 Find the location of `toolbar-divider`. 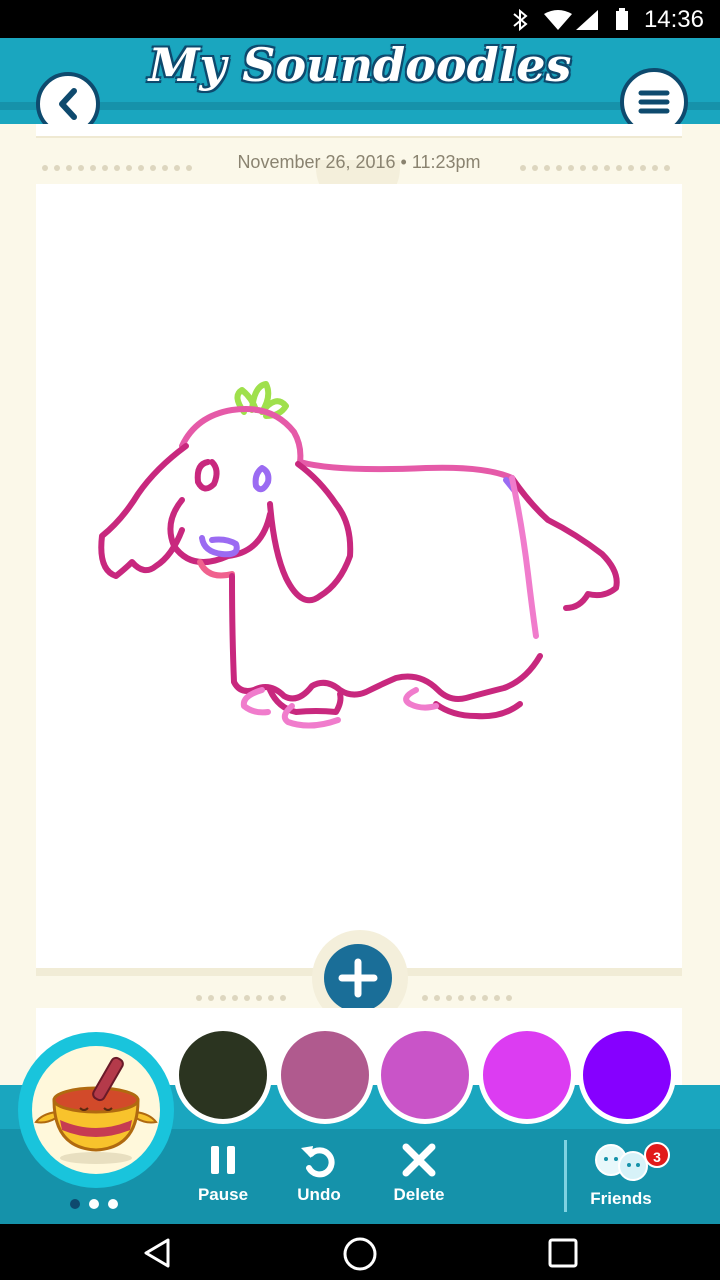

toolbar-divider is located at coordinates (565, 1176).